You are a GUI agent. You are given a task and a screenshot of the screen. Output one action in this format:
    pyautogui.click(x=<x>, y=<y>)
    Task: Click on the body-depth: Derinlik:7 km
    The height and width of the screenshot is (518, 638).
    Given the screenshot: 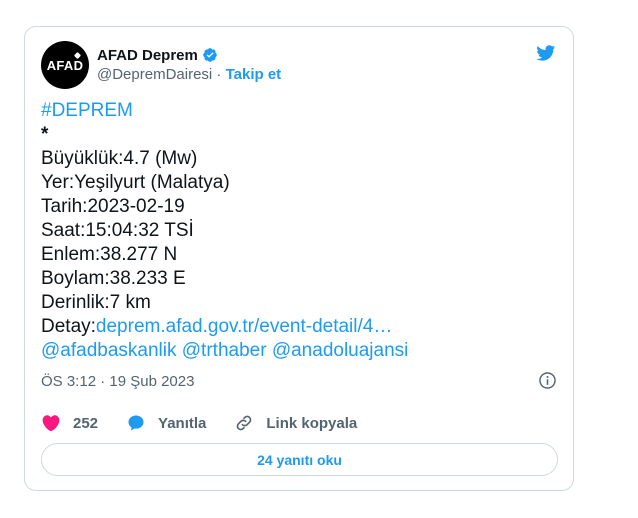 What is the action you would take?
    pyautogui.click(x=96, y=302)
    